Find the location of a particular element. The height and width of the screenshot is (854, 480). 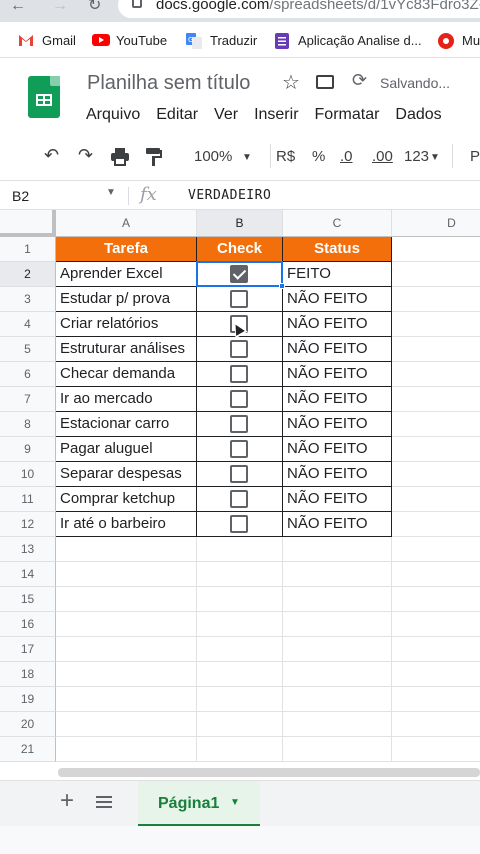

menu-formatar: Formatar is located at coordinates (347, 115).